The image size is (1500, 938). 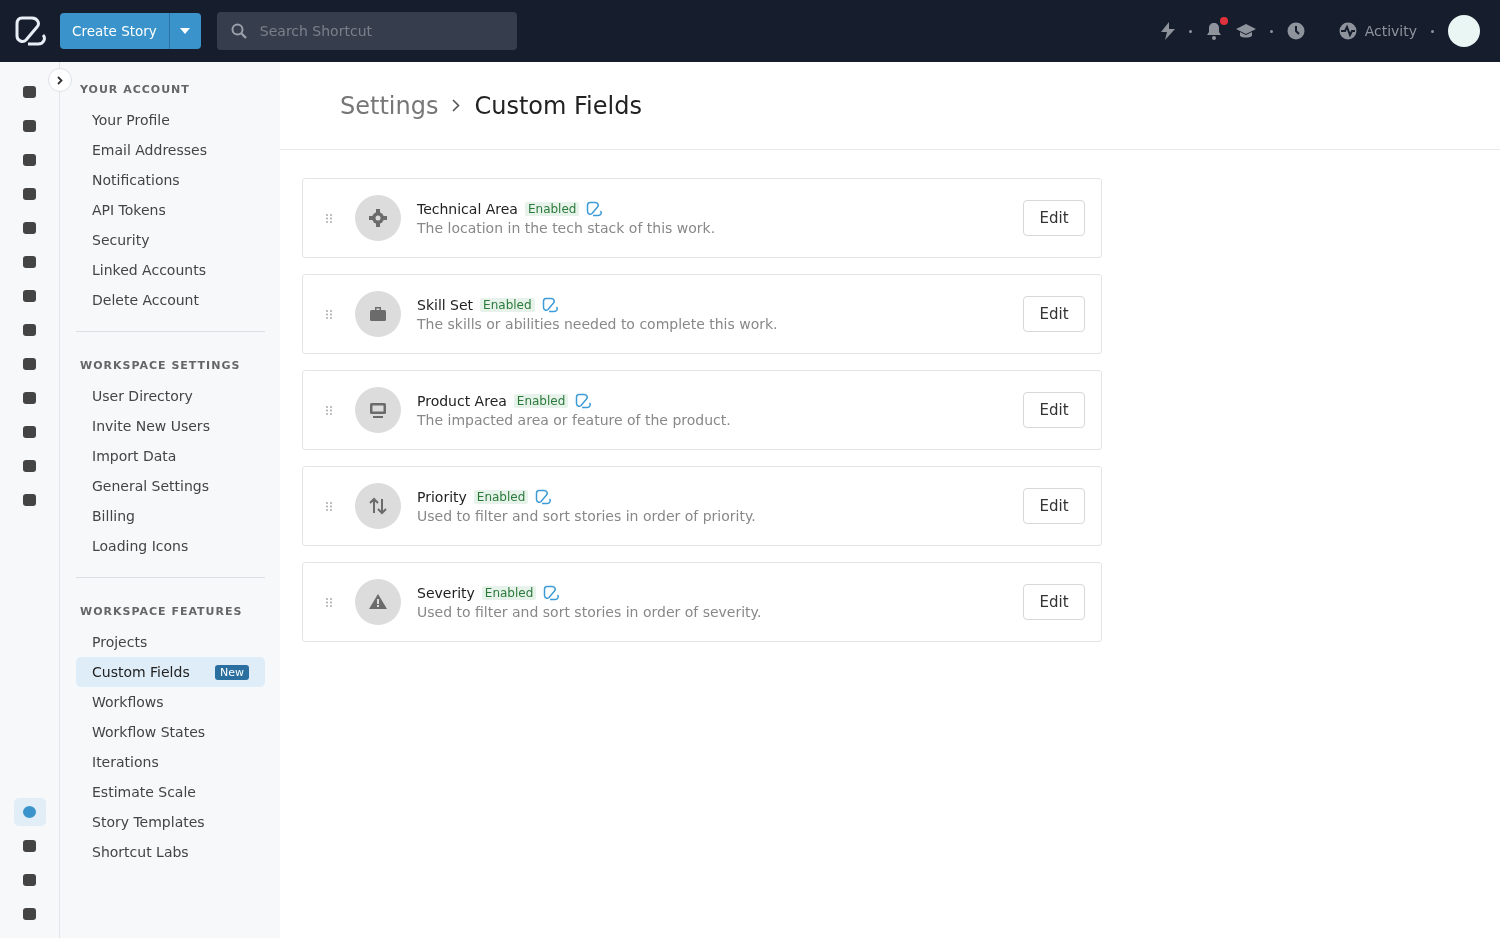 I want to click on sidebar-item: Projects, so click(x=170, y=642).